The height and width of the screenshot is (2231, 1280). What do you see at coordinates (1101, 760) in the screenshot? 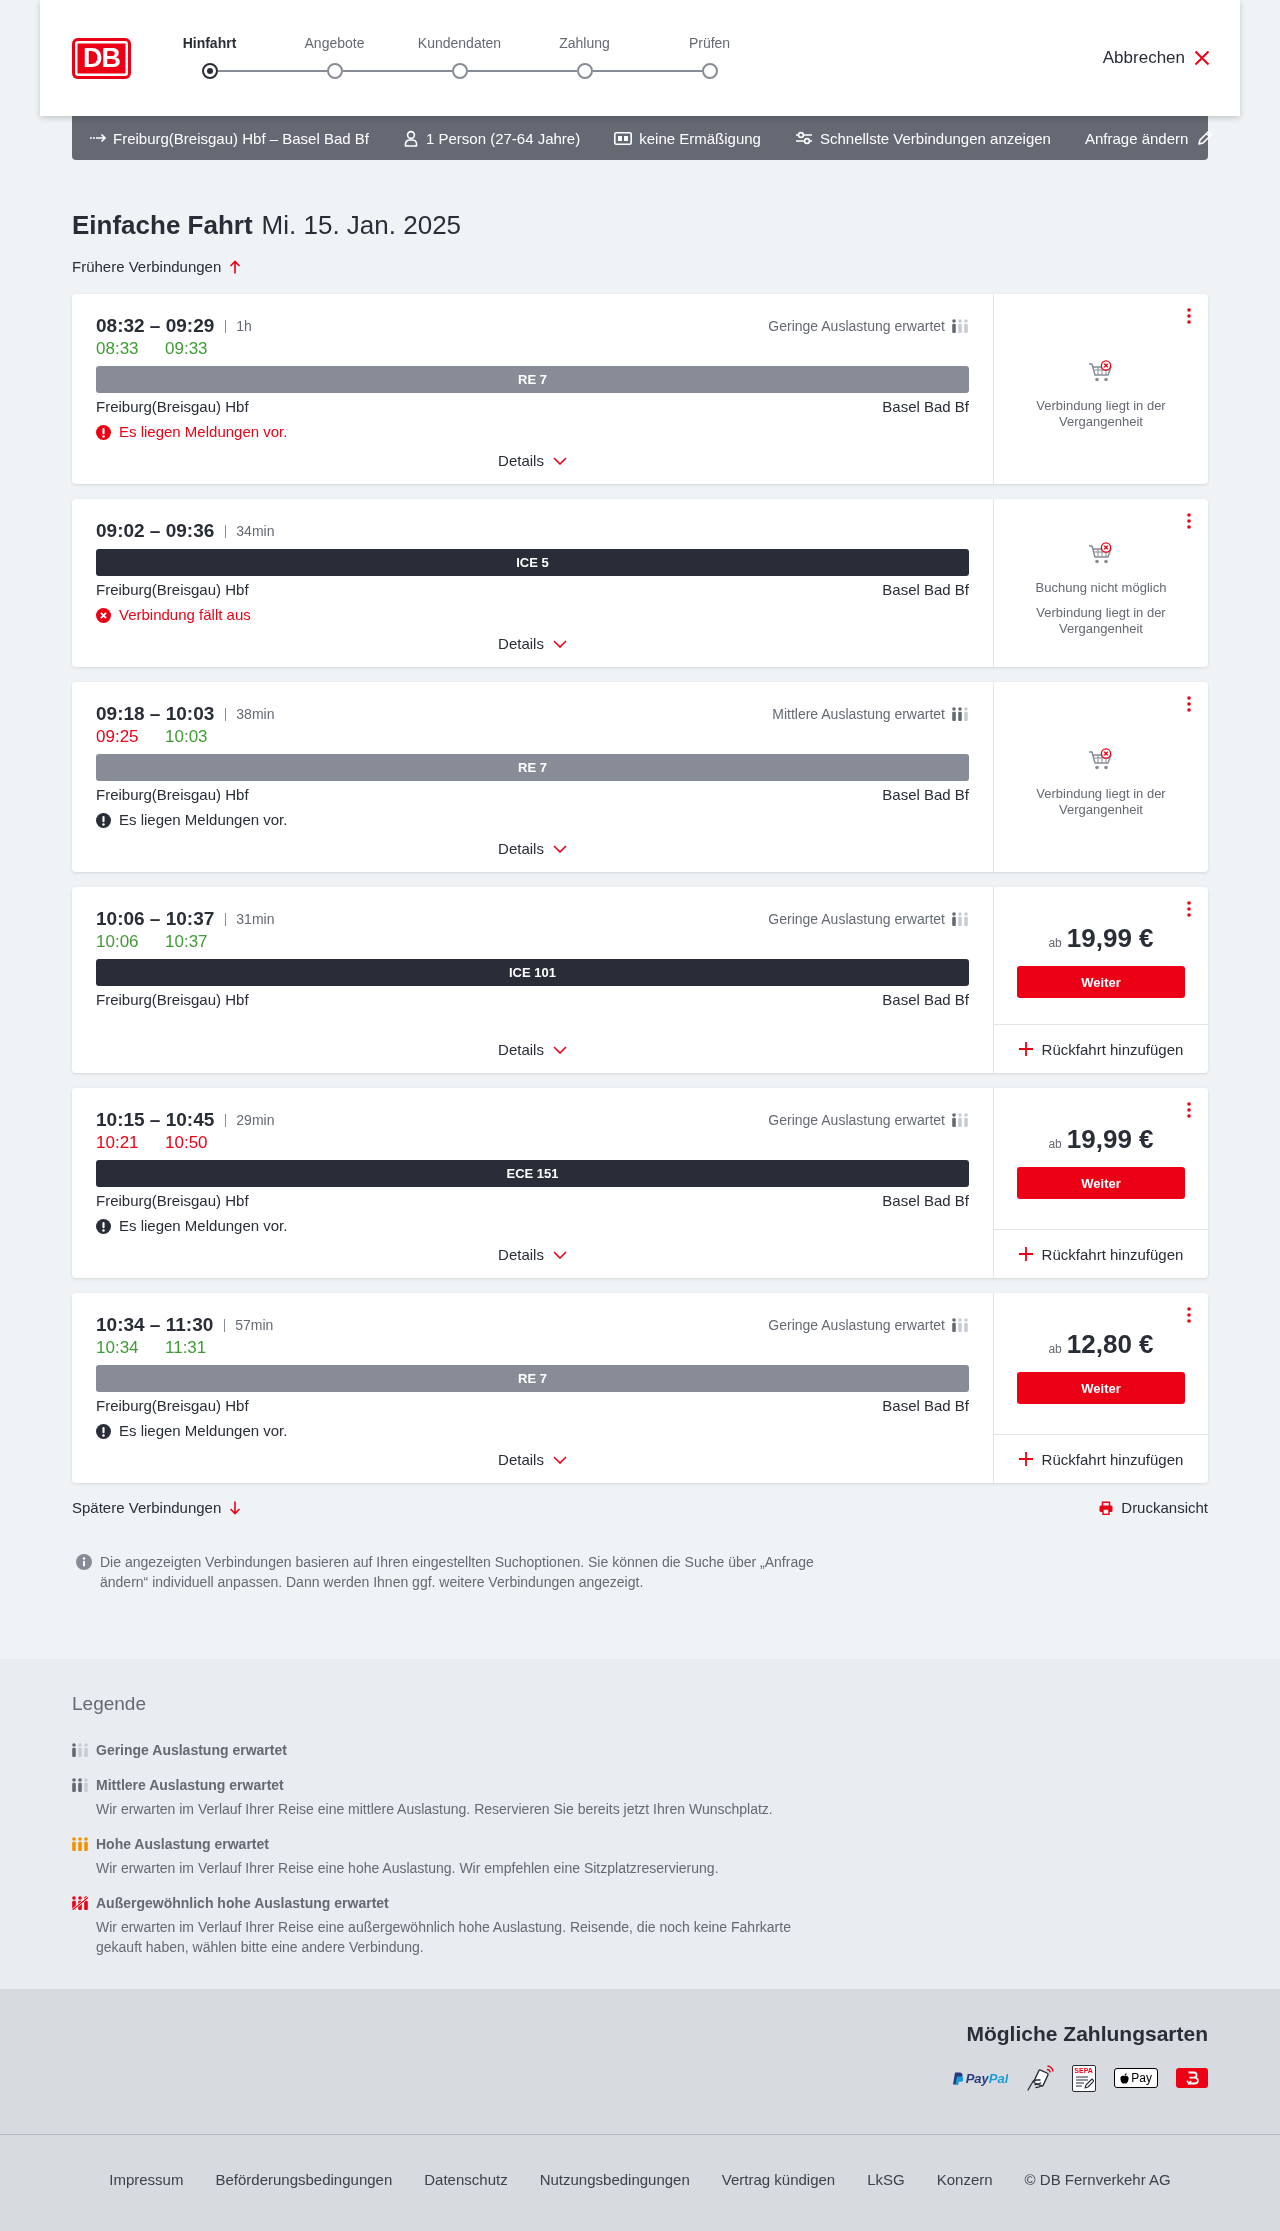
I see `cart-x-icon` at bounding box center [1101, 760].